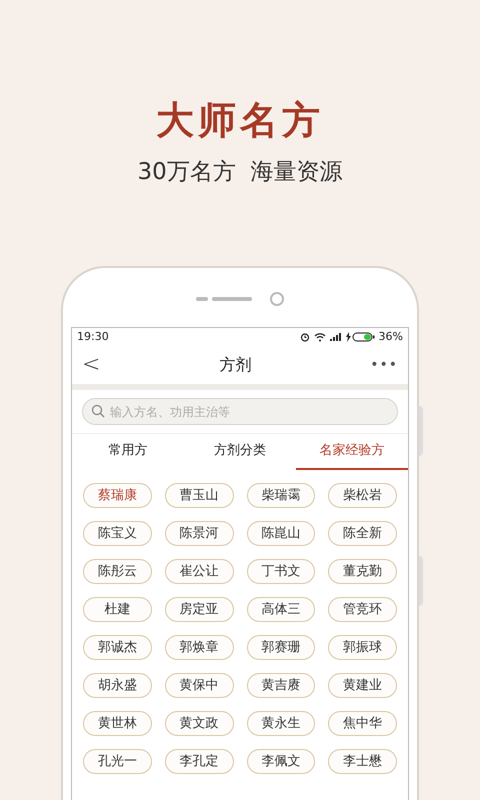 This screenshot has width=480, height=800. I want to click on headline: 大师名方, so click(240, 120).